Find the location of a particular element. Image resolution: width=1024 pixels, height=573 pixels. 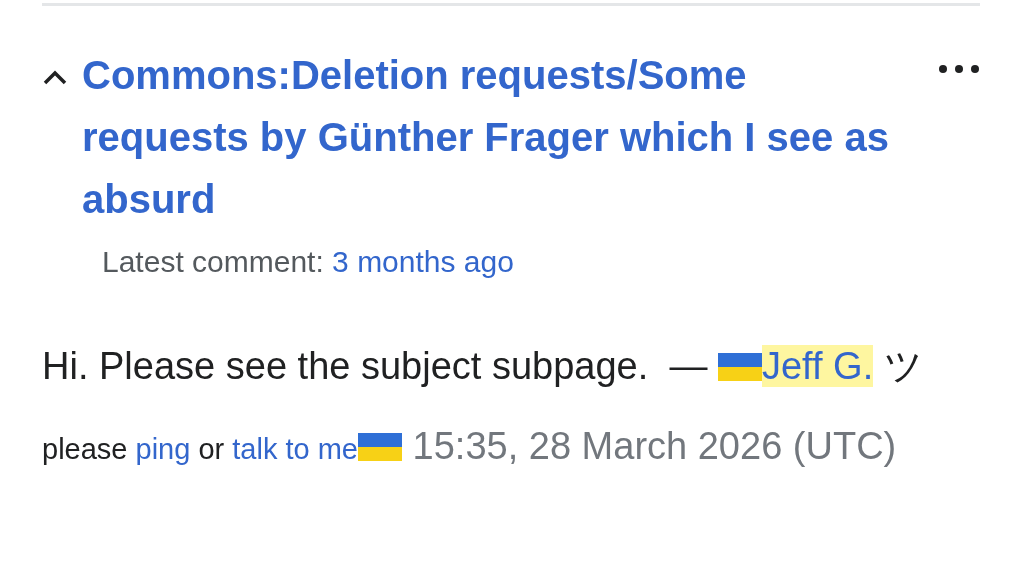

user-link: Jeff G. is located at coordinates (817, 366).